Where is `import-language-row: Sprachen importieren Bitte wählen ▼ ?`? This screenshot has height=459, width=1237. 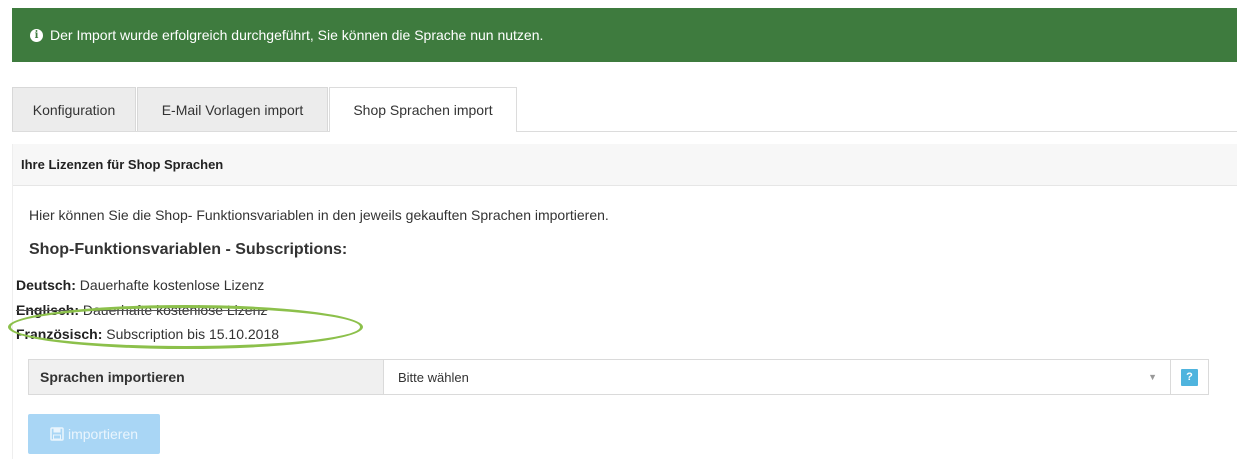 import-language-row: Sprachen importieren Bitte wählen ▼ ? is located at coordinates (618, 377).